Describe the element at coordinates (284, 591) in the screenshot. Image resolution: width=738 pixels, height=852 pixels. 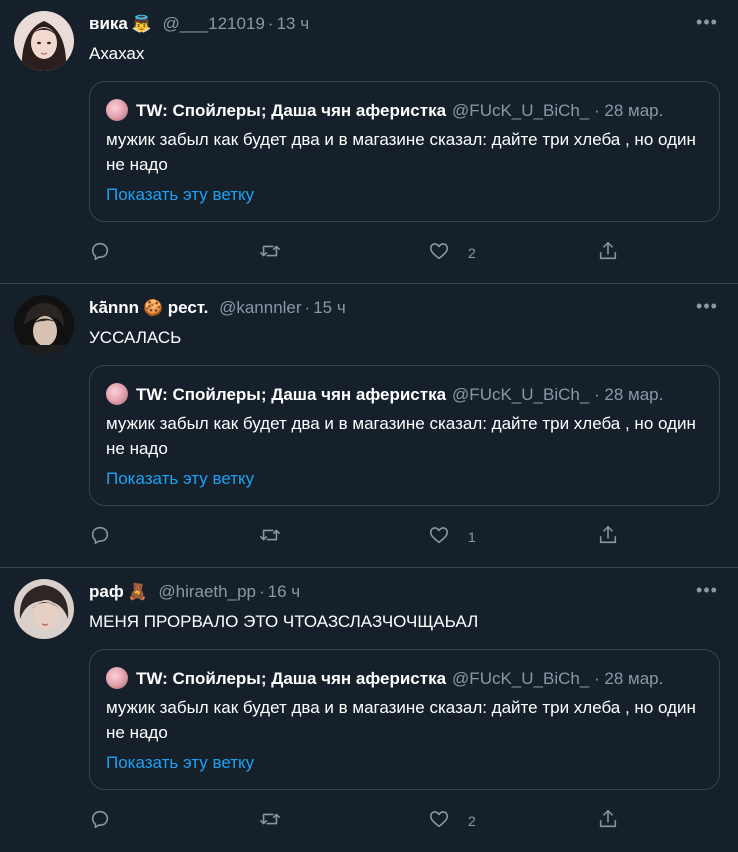
I see `timestamp: 16 ч` at that location.